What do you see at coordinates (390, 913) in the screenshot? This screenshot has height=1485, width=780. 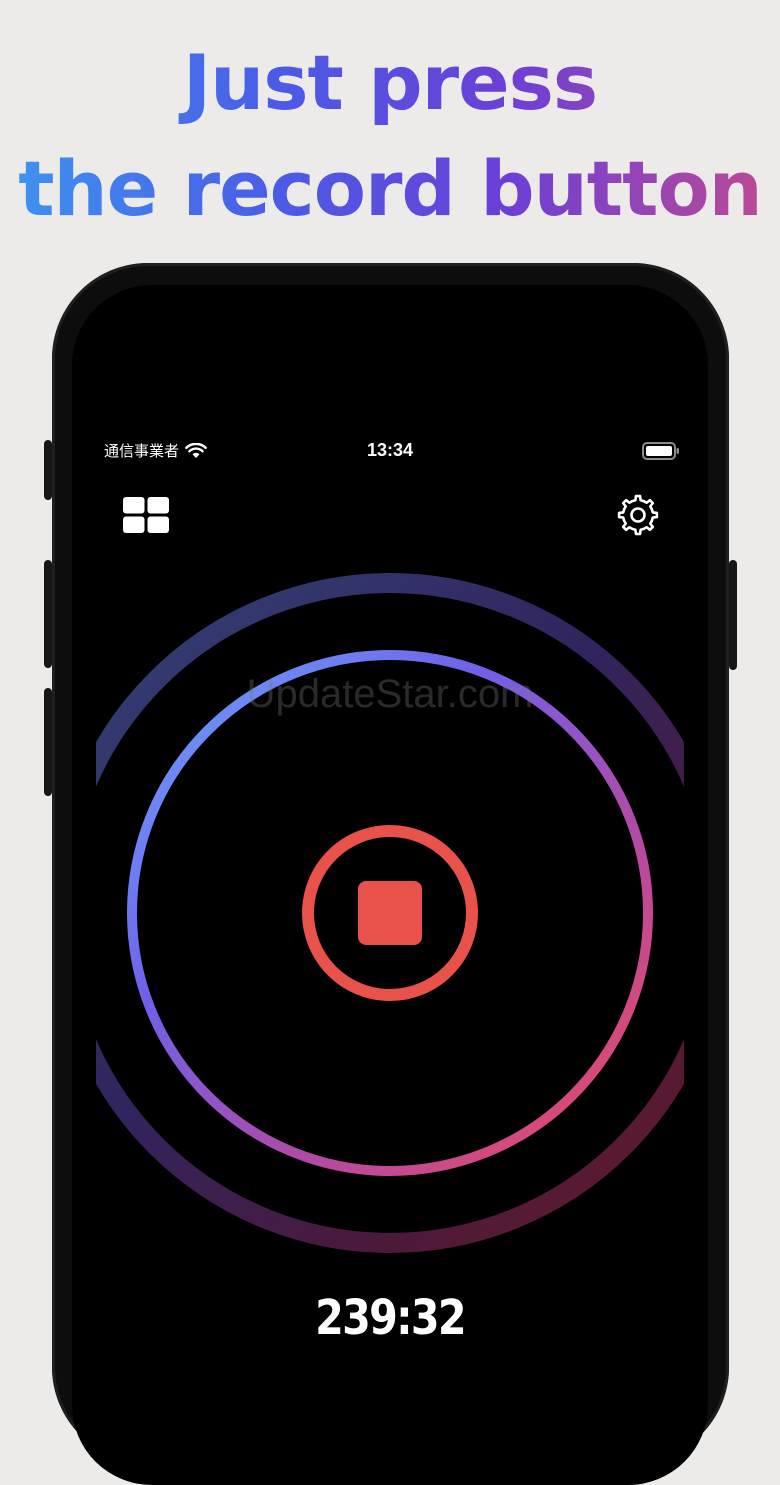 I see `stop-icon` at bounding box center [390, 913].